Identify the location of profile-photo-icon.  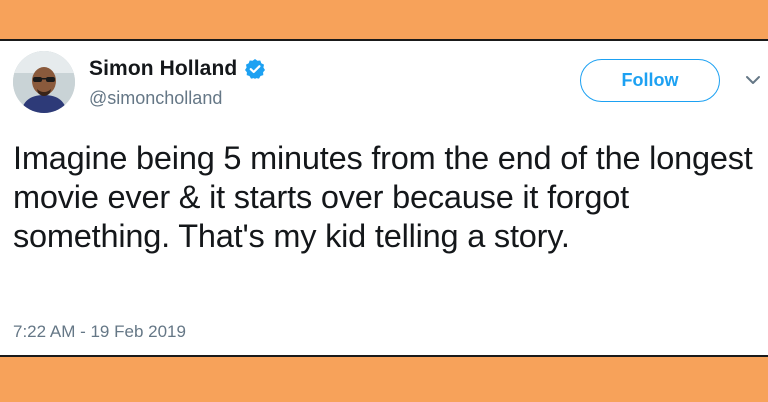
(44, 82).